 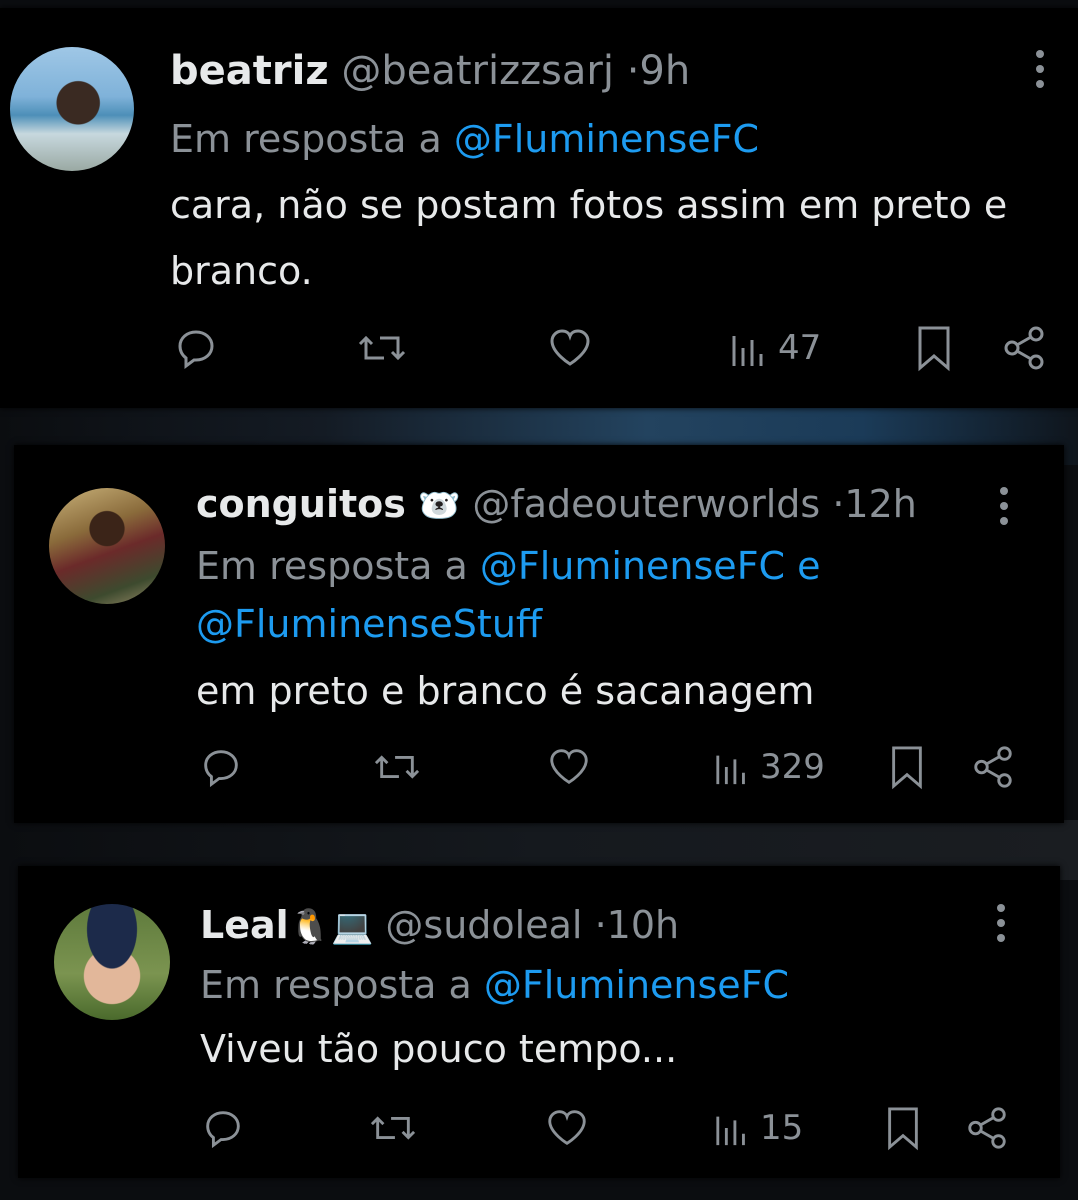 I want to click on reply-joiner: e, so click(x=809, y=566).